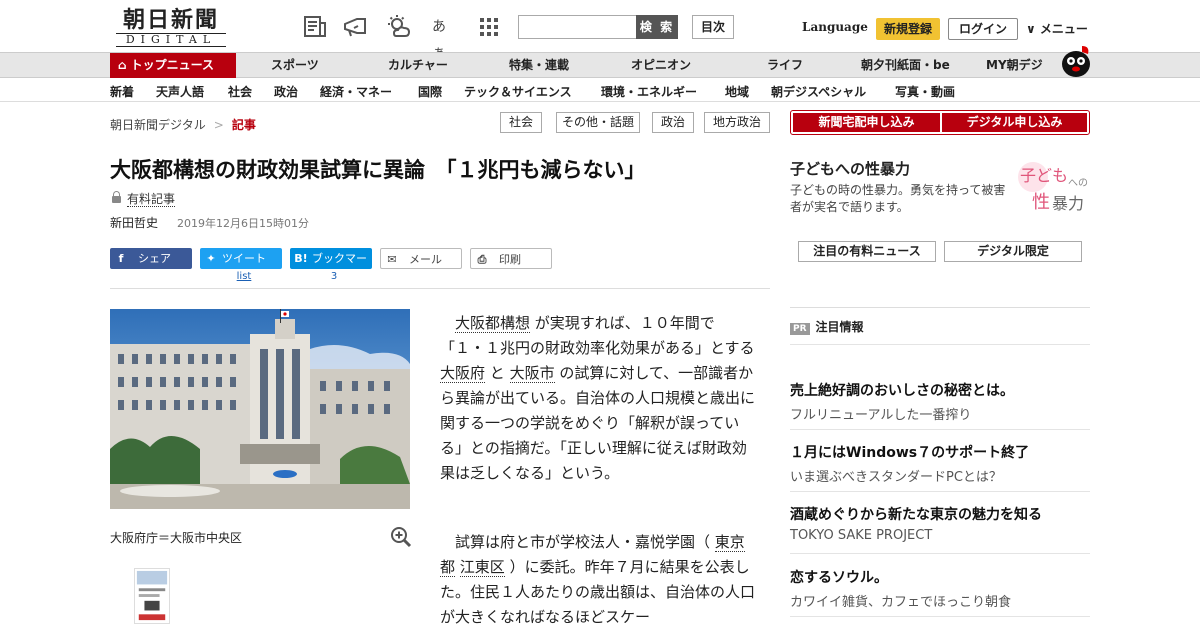 The width and height of the screenshot is (1200, 630). What do you see at coordinates (151, 258) in the screenshot?
I see `share-facebook-button: f シェア` at bounding box center [151, 258].